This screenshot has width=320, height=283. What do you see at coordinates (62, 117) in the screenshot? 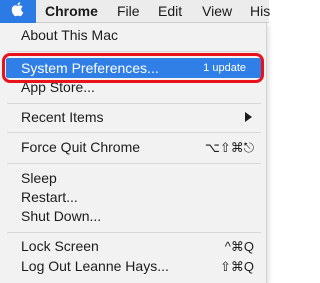
I see `menu-item-recent-items: Recent Items` at bounding box center [62, 117].